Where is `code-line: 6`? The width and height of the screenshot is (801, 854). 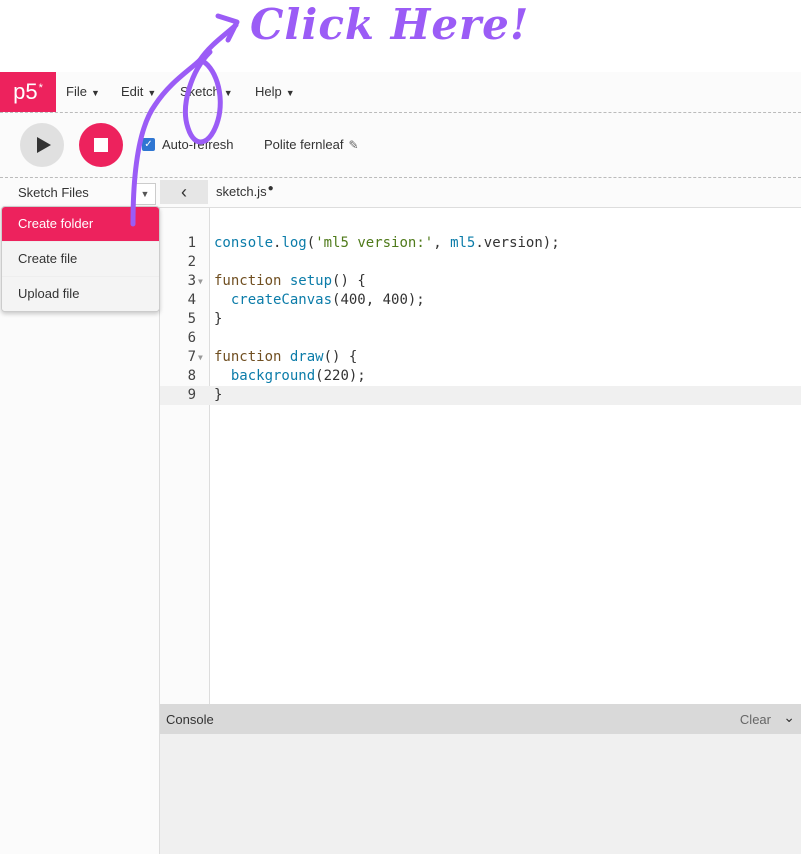
code-line: 6 is located at coordinates (480, 338).